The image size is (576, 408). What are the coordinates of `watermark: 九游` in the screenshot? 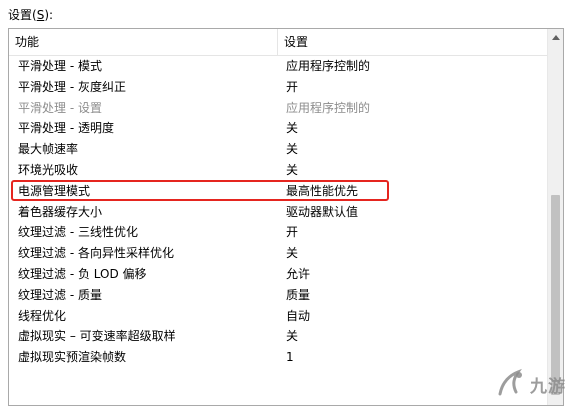 It's located at (534, 385).